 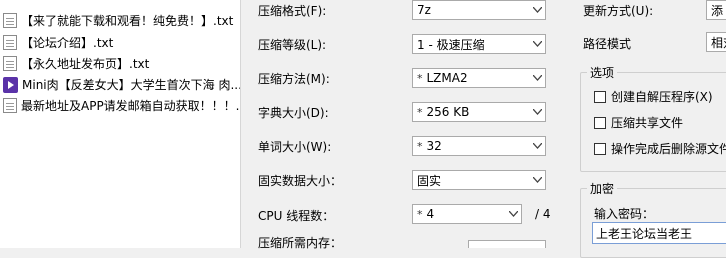 What do you see at coordinates (647, 123) in the screenshot?
I see `checkbox-label: 压缩共享文件` at bounding box center [647, 123].